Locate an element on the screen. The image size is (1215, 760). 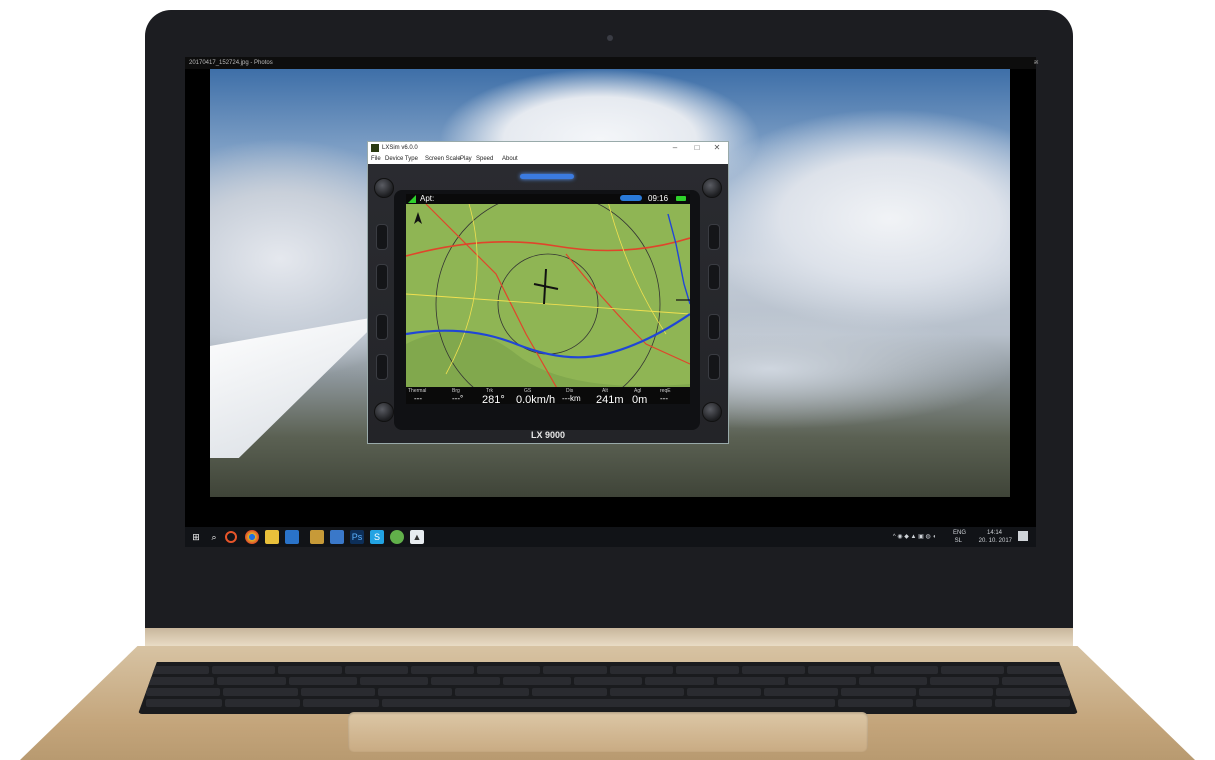
photos-title: 20170417_152724.jpg - Photos is located at coordinates (231, 63).